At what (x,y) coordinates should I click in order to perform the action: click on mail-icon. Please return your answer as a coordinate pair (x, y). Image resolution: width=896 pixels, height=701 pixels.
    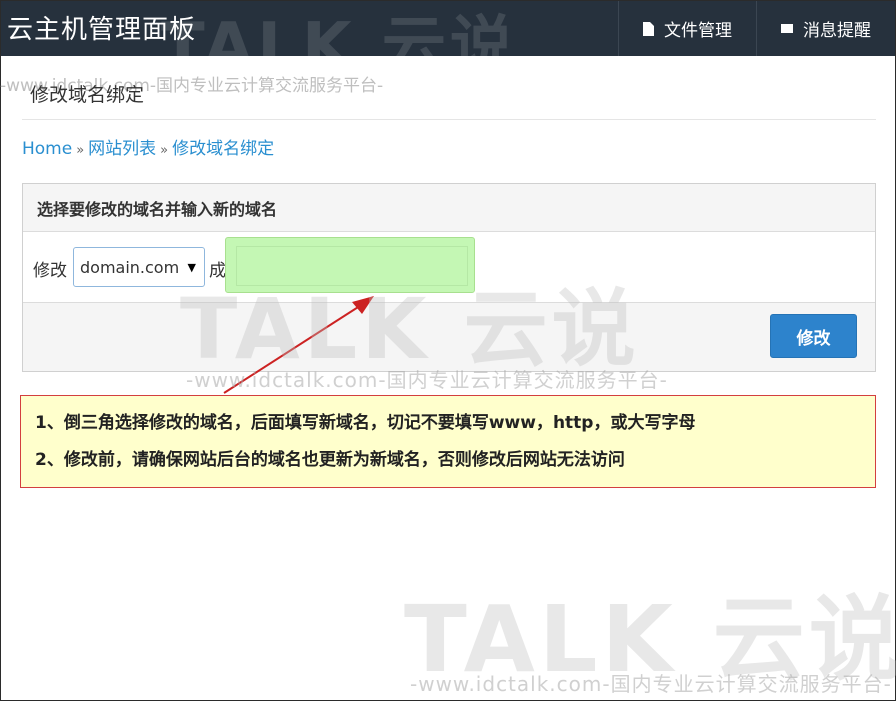
    Looking at the image, I should click on (787, 28).